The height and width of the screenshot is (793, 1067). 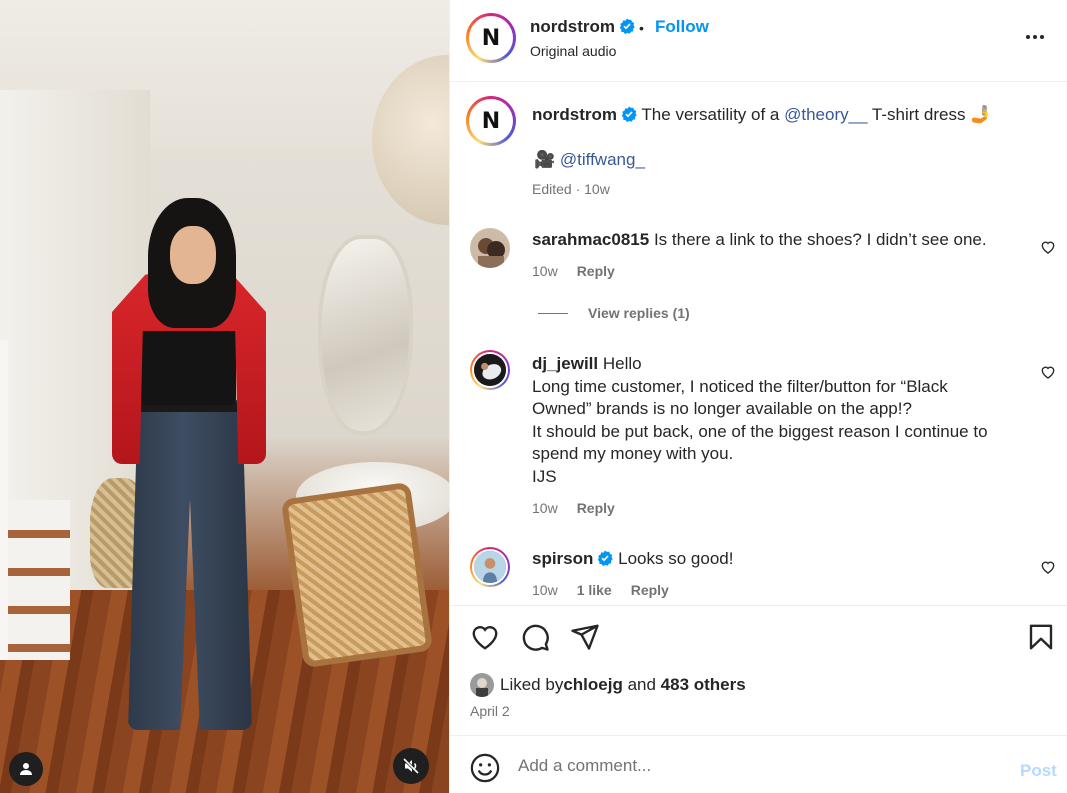 I want to click on emoji-icon, so click(x=485, y=768).